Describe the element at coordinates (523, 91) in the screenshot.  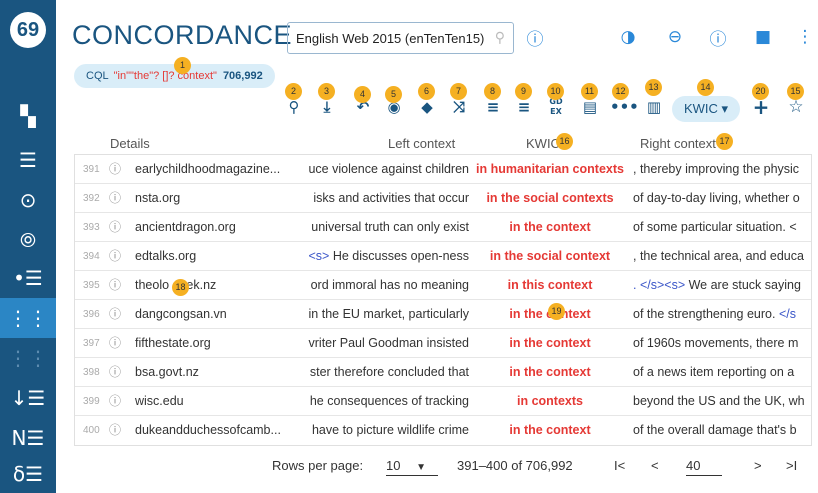
I see `badge-9: 9` at that location.